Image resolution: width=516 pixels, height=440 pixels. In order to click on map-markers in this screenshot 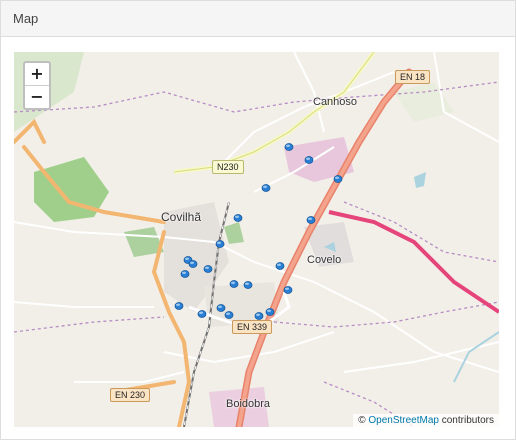, I will do `click(258, 231)`.